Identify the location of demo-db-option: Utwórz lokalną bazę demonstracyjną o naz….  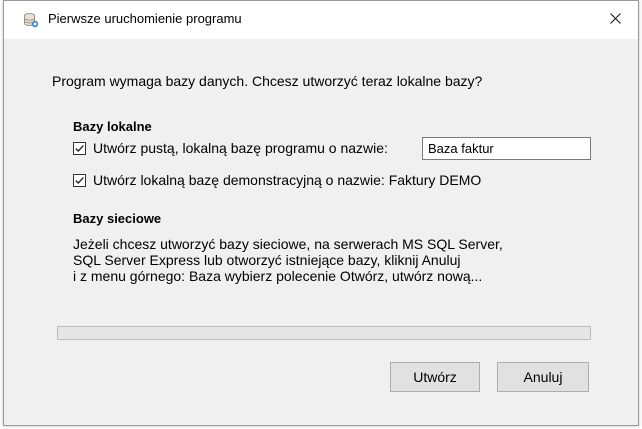
(277, 180).